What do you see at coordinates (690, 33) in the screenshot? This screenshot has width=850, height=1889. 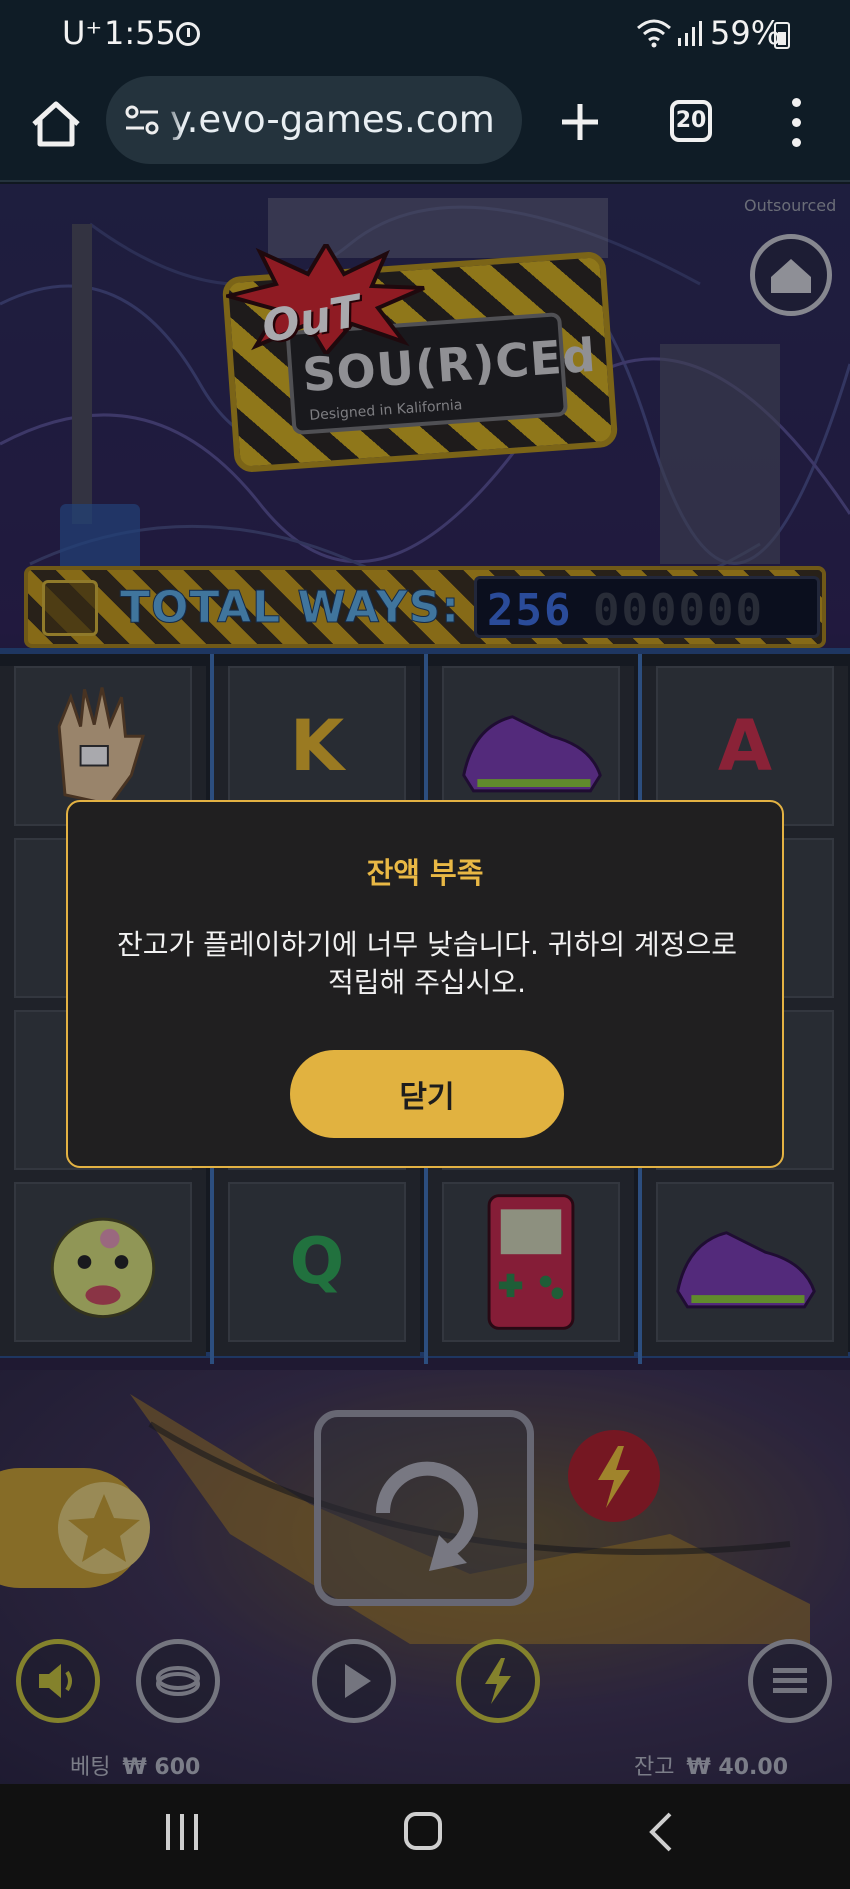 I see `signal-icon` at bounding box center [690, 33].